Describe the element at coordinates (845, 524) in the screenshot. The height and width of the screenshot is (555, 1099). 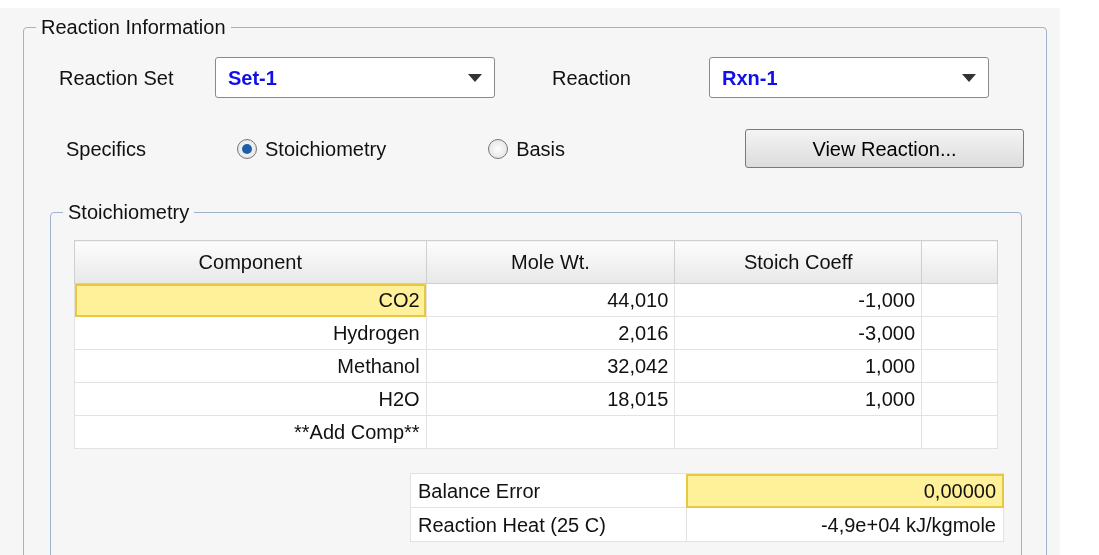
I see `table-cell: -4,9e+04 kJ/kgmole` at that location.